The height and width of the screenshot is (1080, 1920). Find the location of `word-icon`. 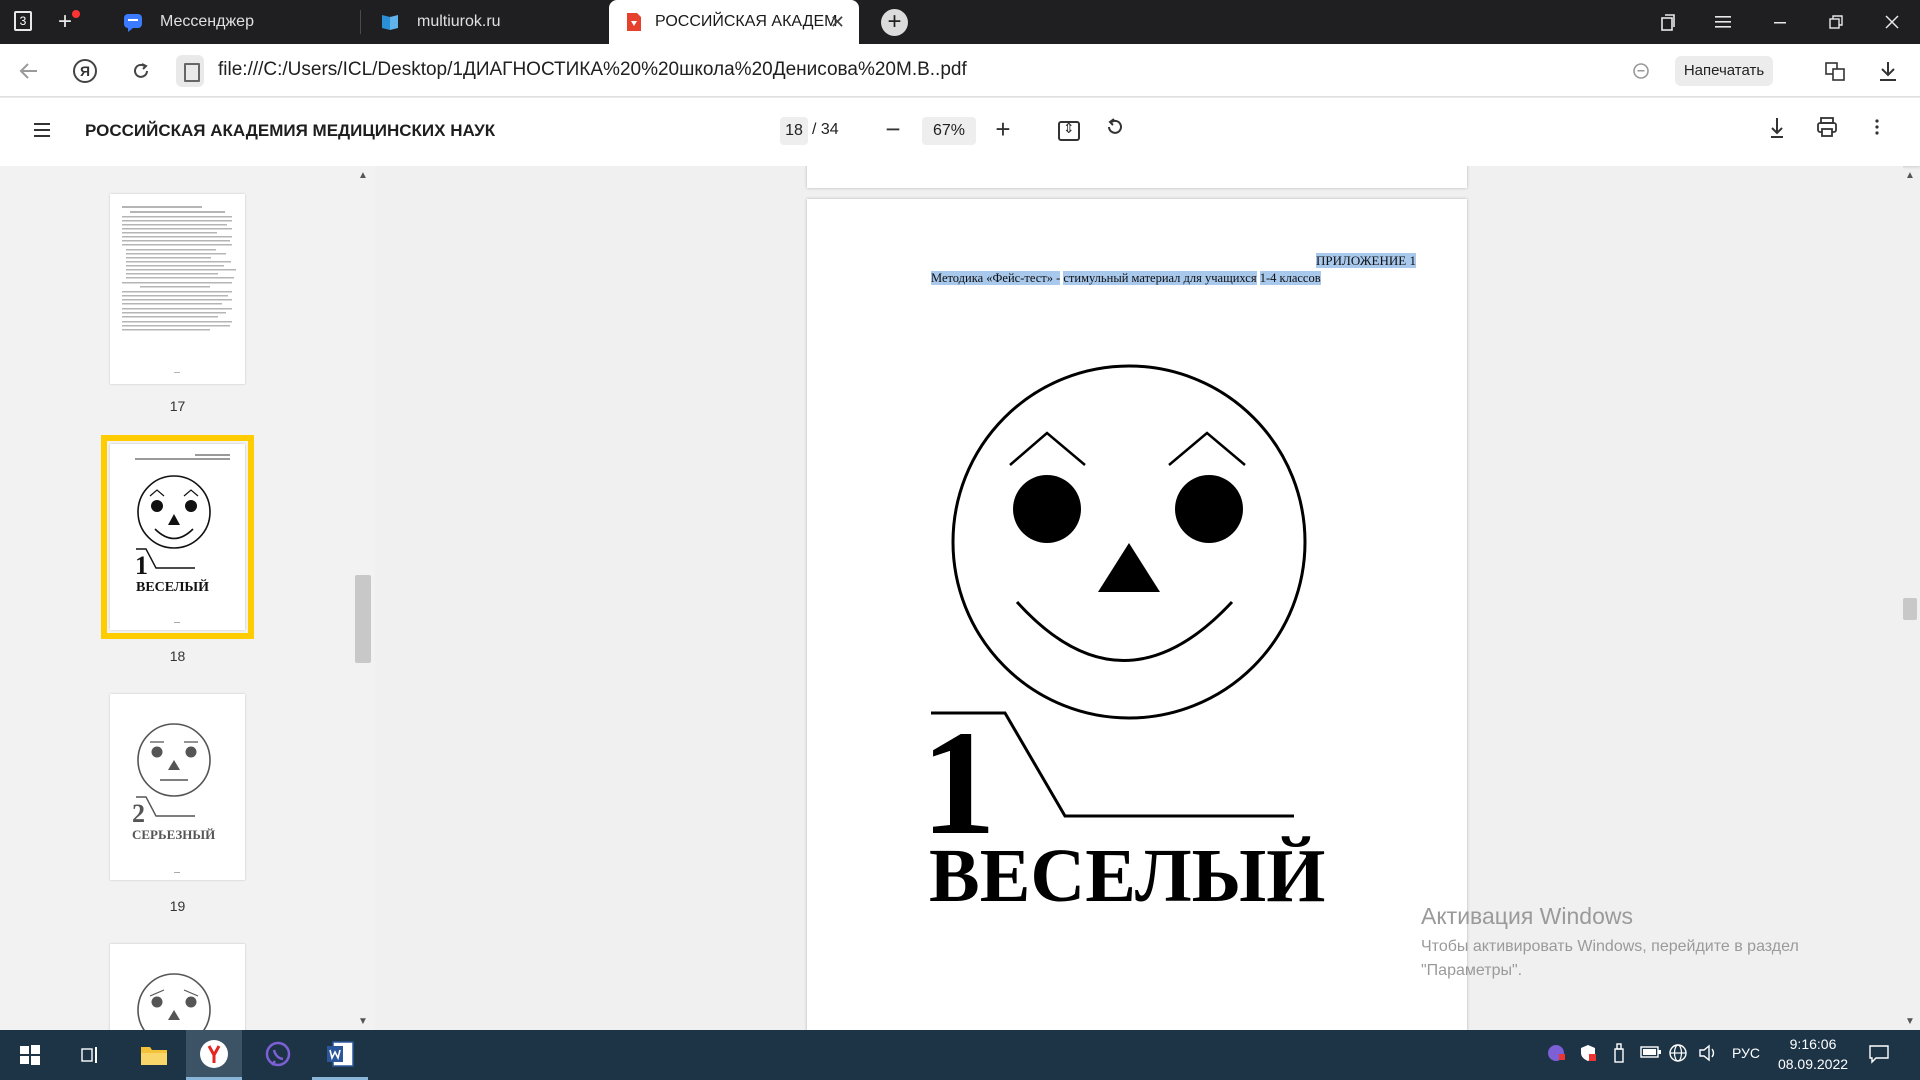

word-icon is located at coordinates (340, 1053).